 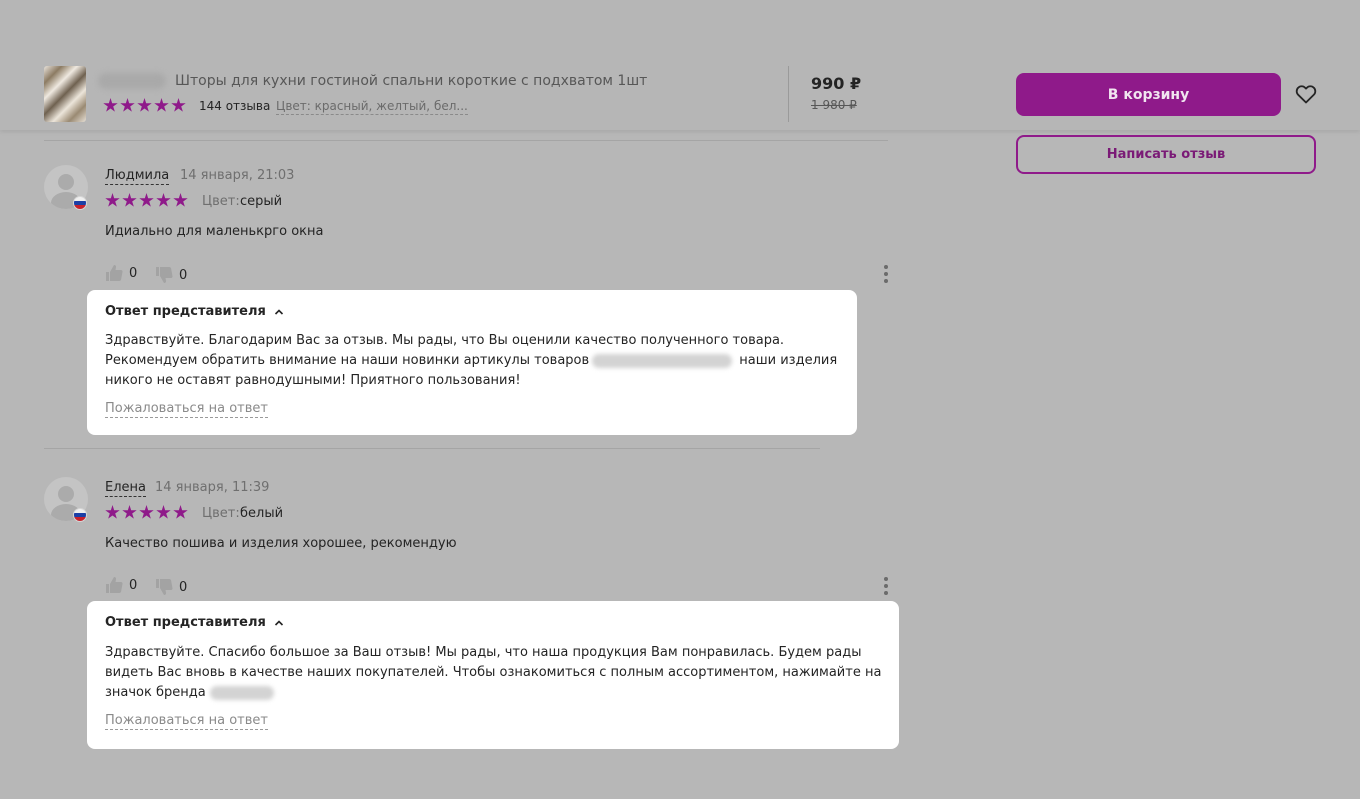 I want to click on heart-icon, so click(x=1306, y=94).